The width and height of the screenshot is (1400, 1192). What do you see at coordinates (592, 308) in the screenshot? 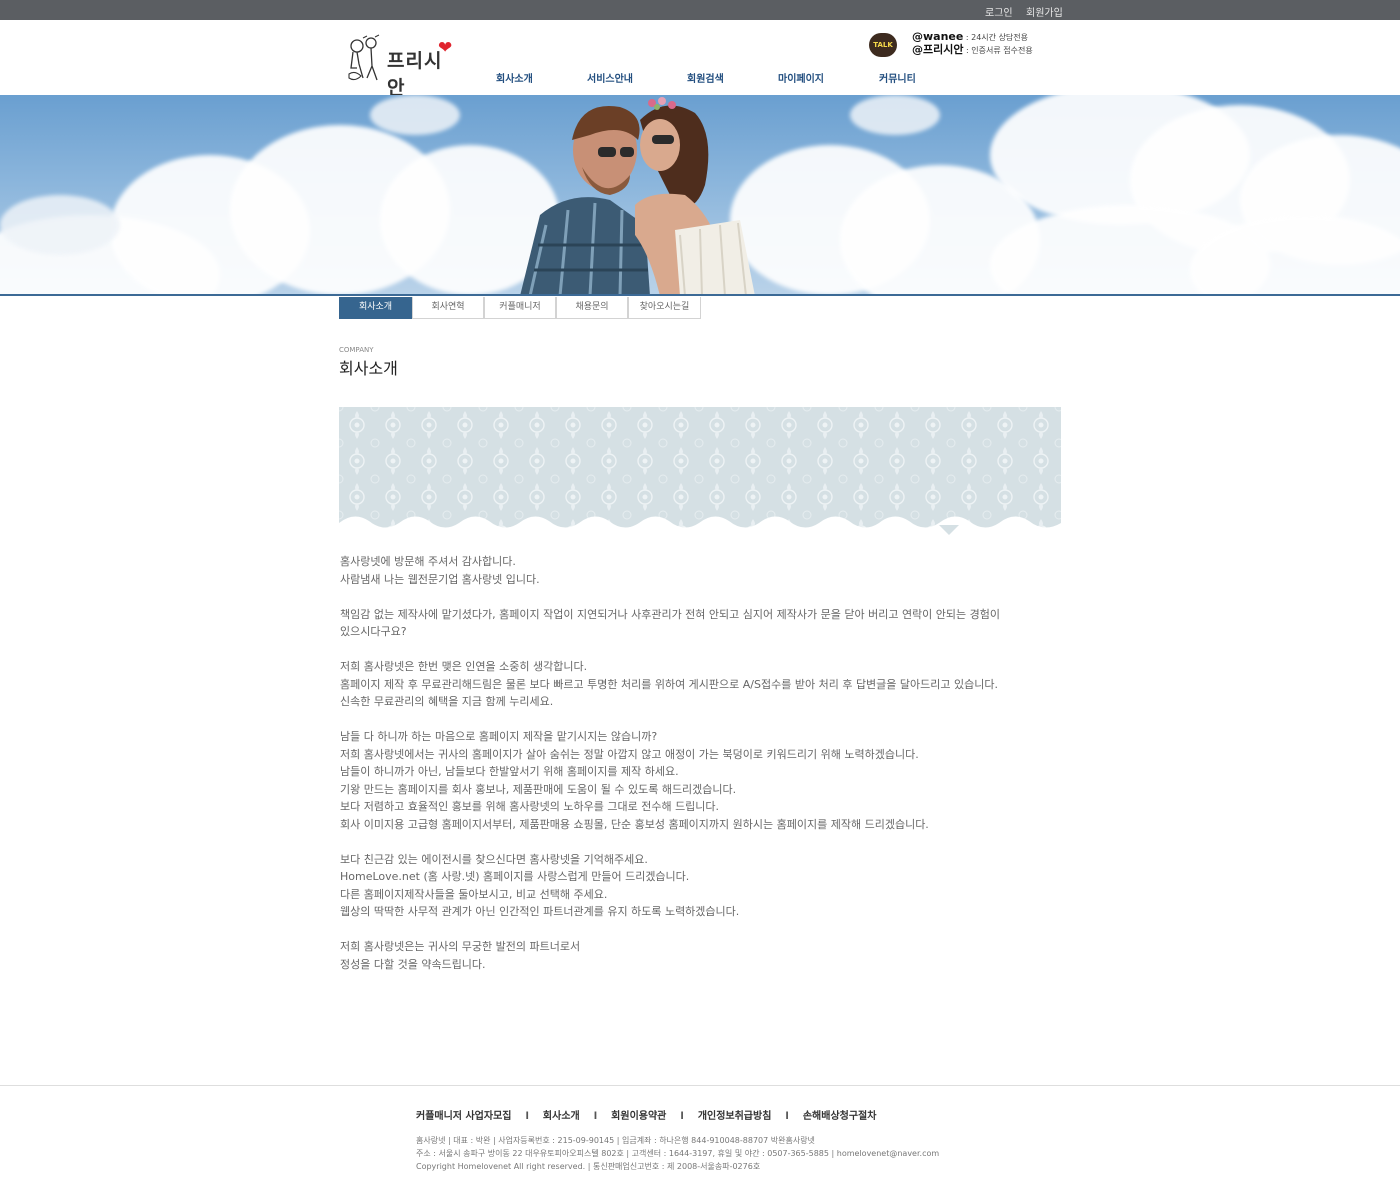
I see `subtab-recruit: 채용문의` at bounding box center [592, 308].